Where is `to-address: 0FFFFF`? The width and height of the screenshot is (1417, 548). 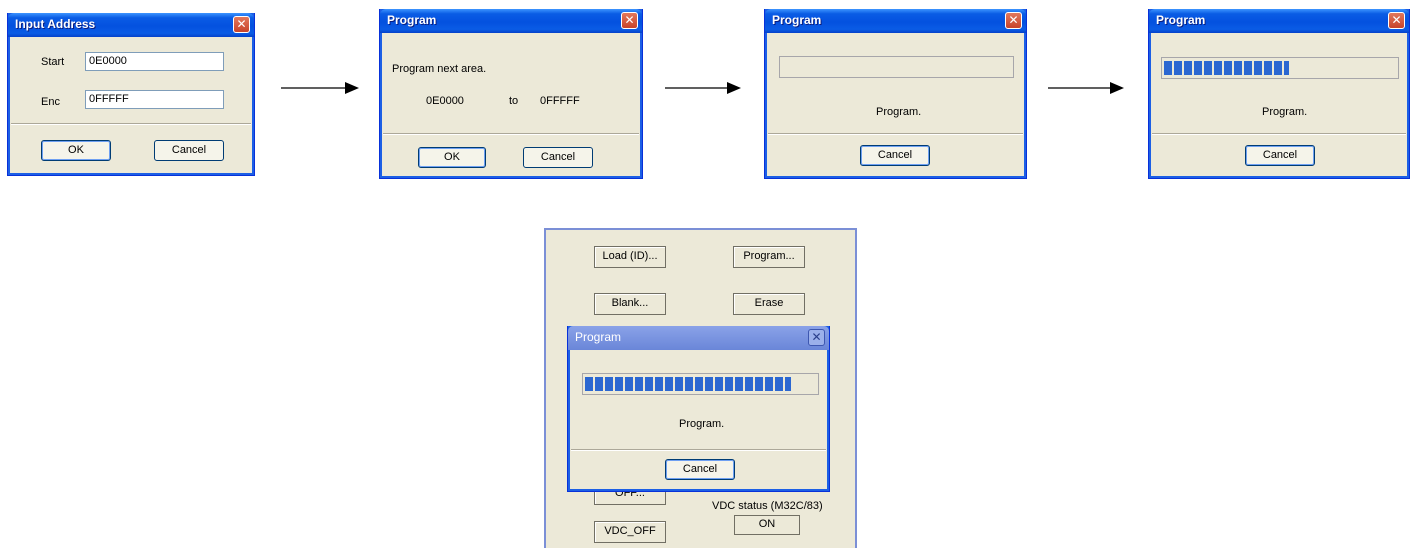
to-address: 0FFFFF is located at coordinates (560, 101).